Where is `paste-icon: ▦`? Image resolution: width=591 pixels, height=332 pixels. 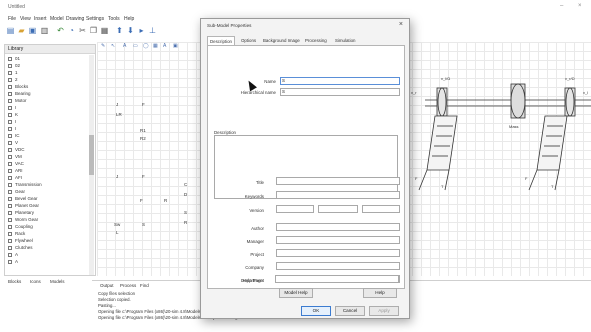 paste-icon: ▦ is located at coordinates (104, 30).